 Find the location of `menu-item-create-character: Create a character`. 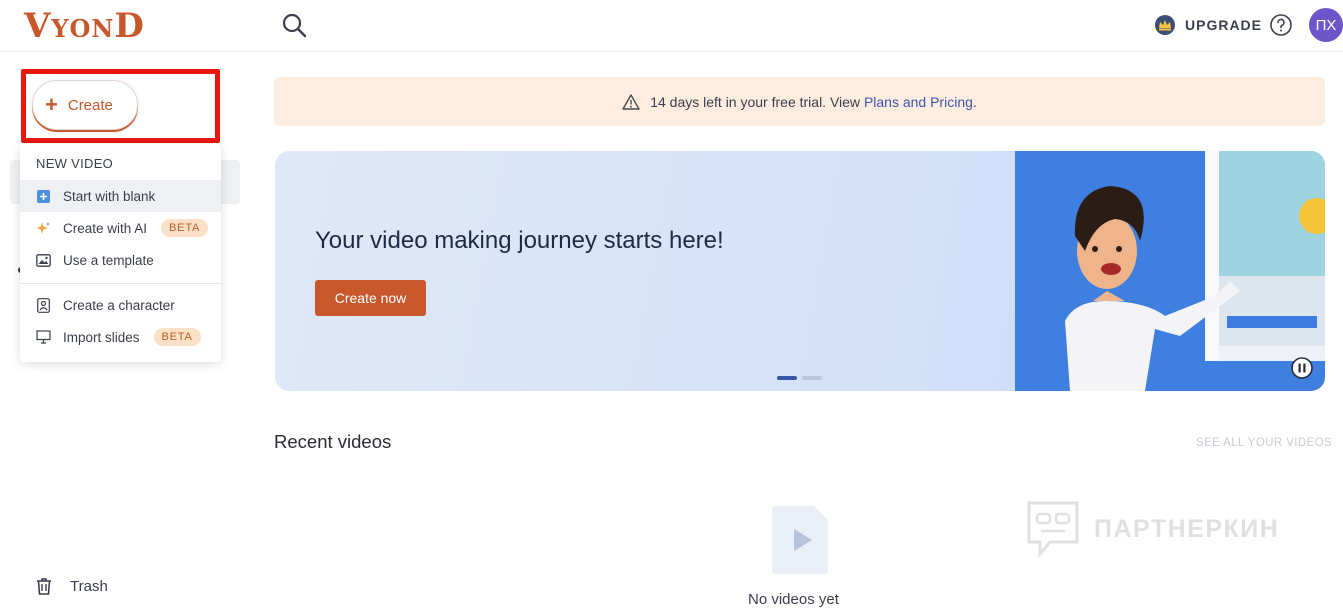

menu-item-create-character: Create a character is located at coordinates (120, 305).